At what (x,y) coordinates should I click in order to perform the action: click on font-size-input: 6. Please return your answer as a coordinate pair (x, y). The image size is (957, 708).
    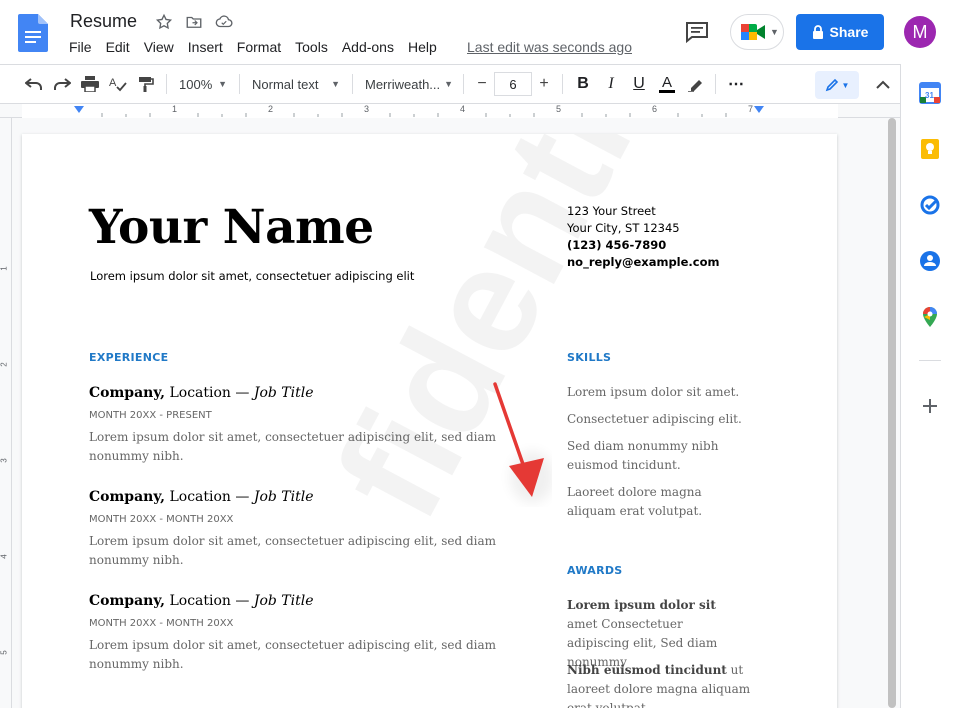
    Looking at the image, I should click on (513, 84).